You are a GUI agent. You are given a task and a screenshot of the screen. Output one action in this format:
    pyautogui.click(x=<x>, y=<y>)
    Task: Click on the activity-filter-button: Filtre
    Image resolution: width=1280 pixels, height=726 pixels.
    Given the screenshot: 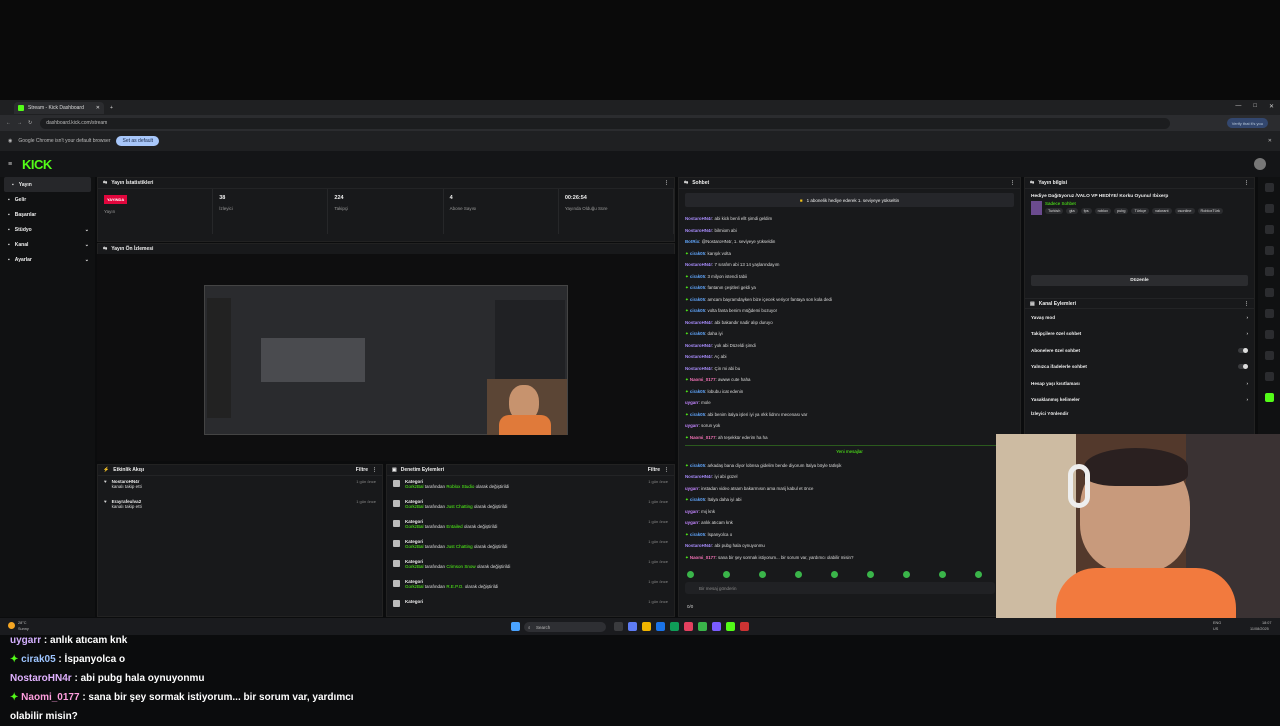 What is the action you would take?
    pyautogui.click(x=362, y=470)
    